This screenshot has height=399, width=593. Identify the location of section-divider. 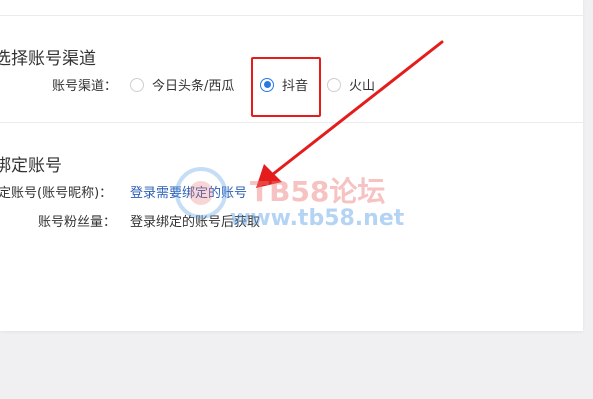
(291, 122).